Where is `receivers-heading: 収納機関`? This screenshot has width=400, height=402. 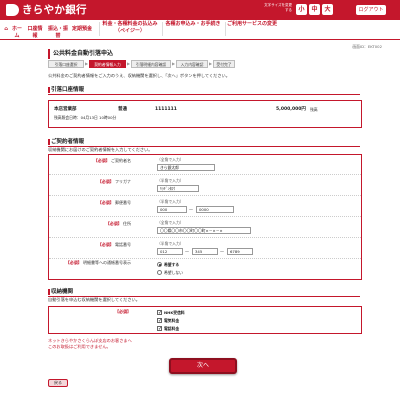 receivers-heading: 収納機関 is located at coordinates (204, 292).